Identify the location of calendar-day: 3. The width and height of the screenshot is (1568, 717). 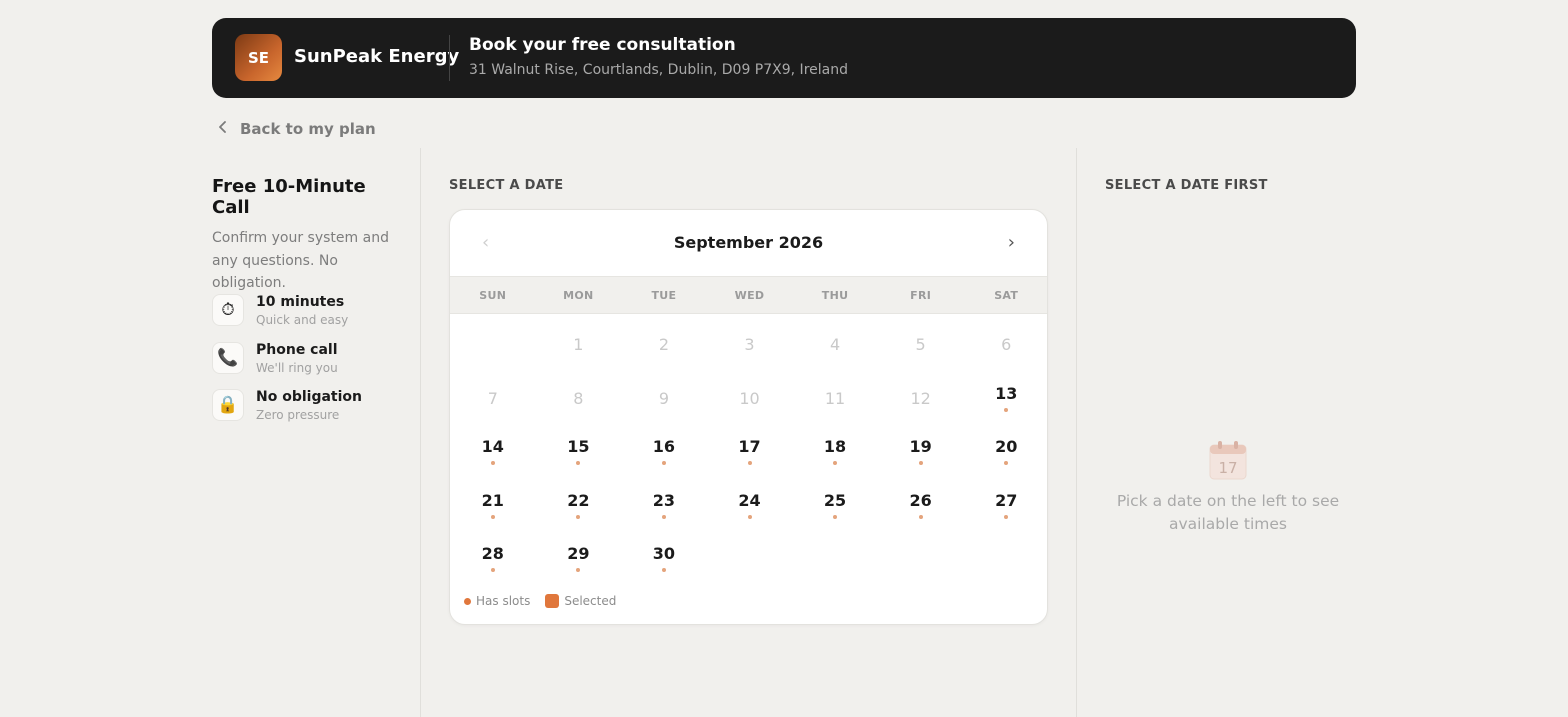
(750, 355).